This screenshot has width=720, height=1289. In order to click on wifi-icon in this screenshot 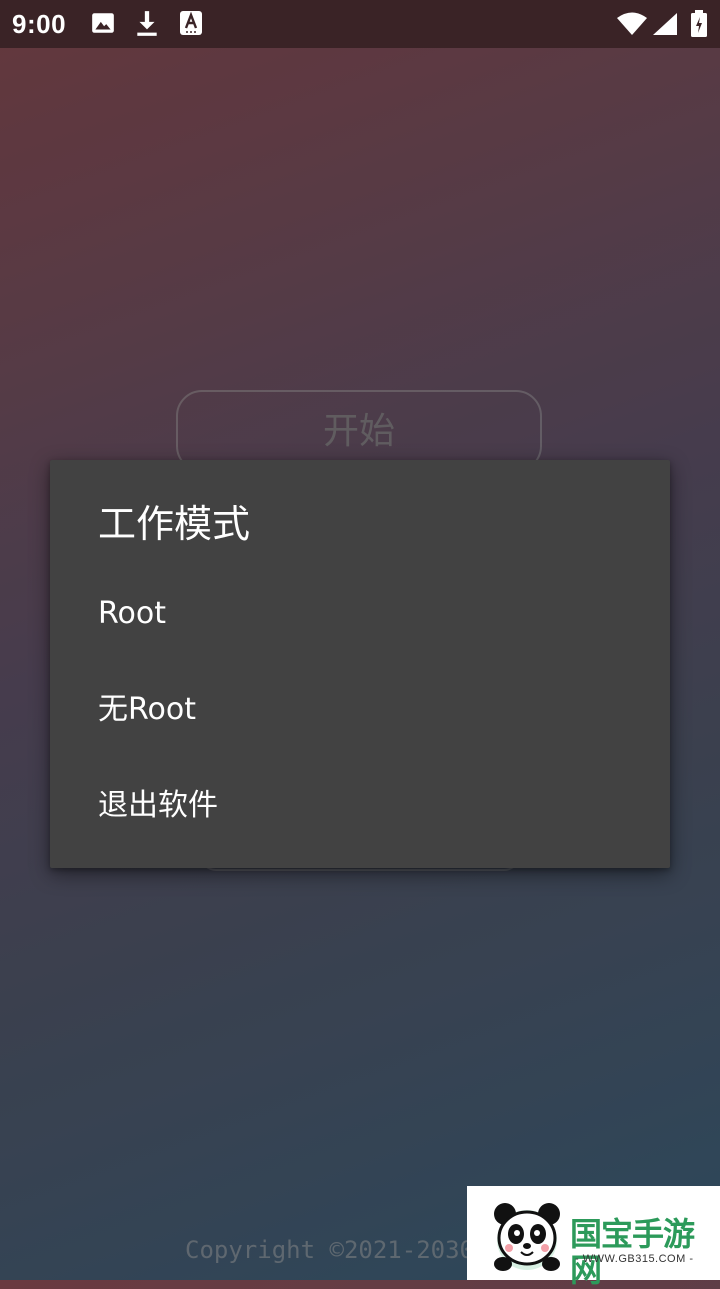, I will do `click(632, 26)`.